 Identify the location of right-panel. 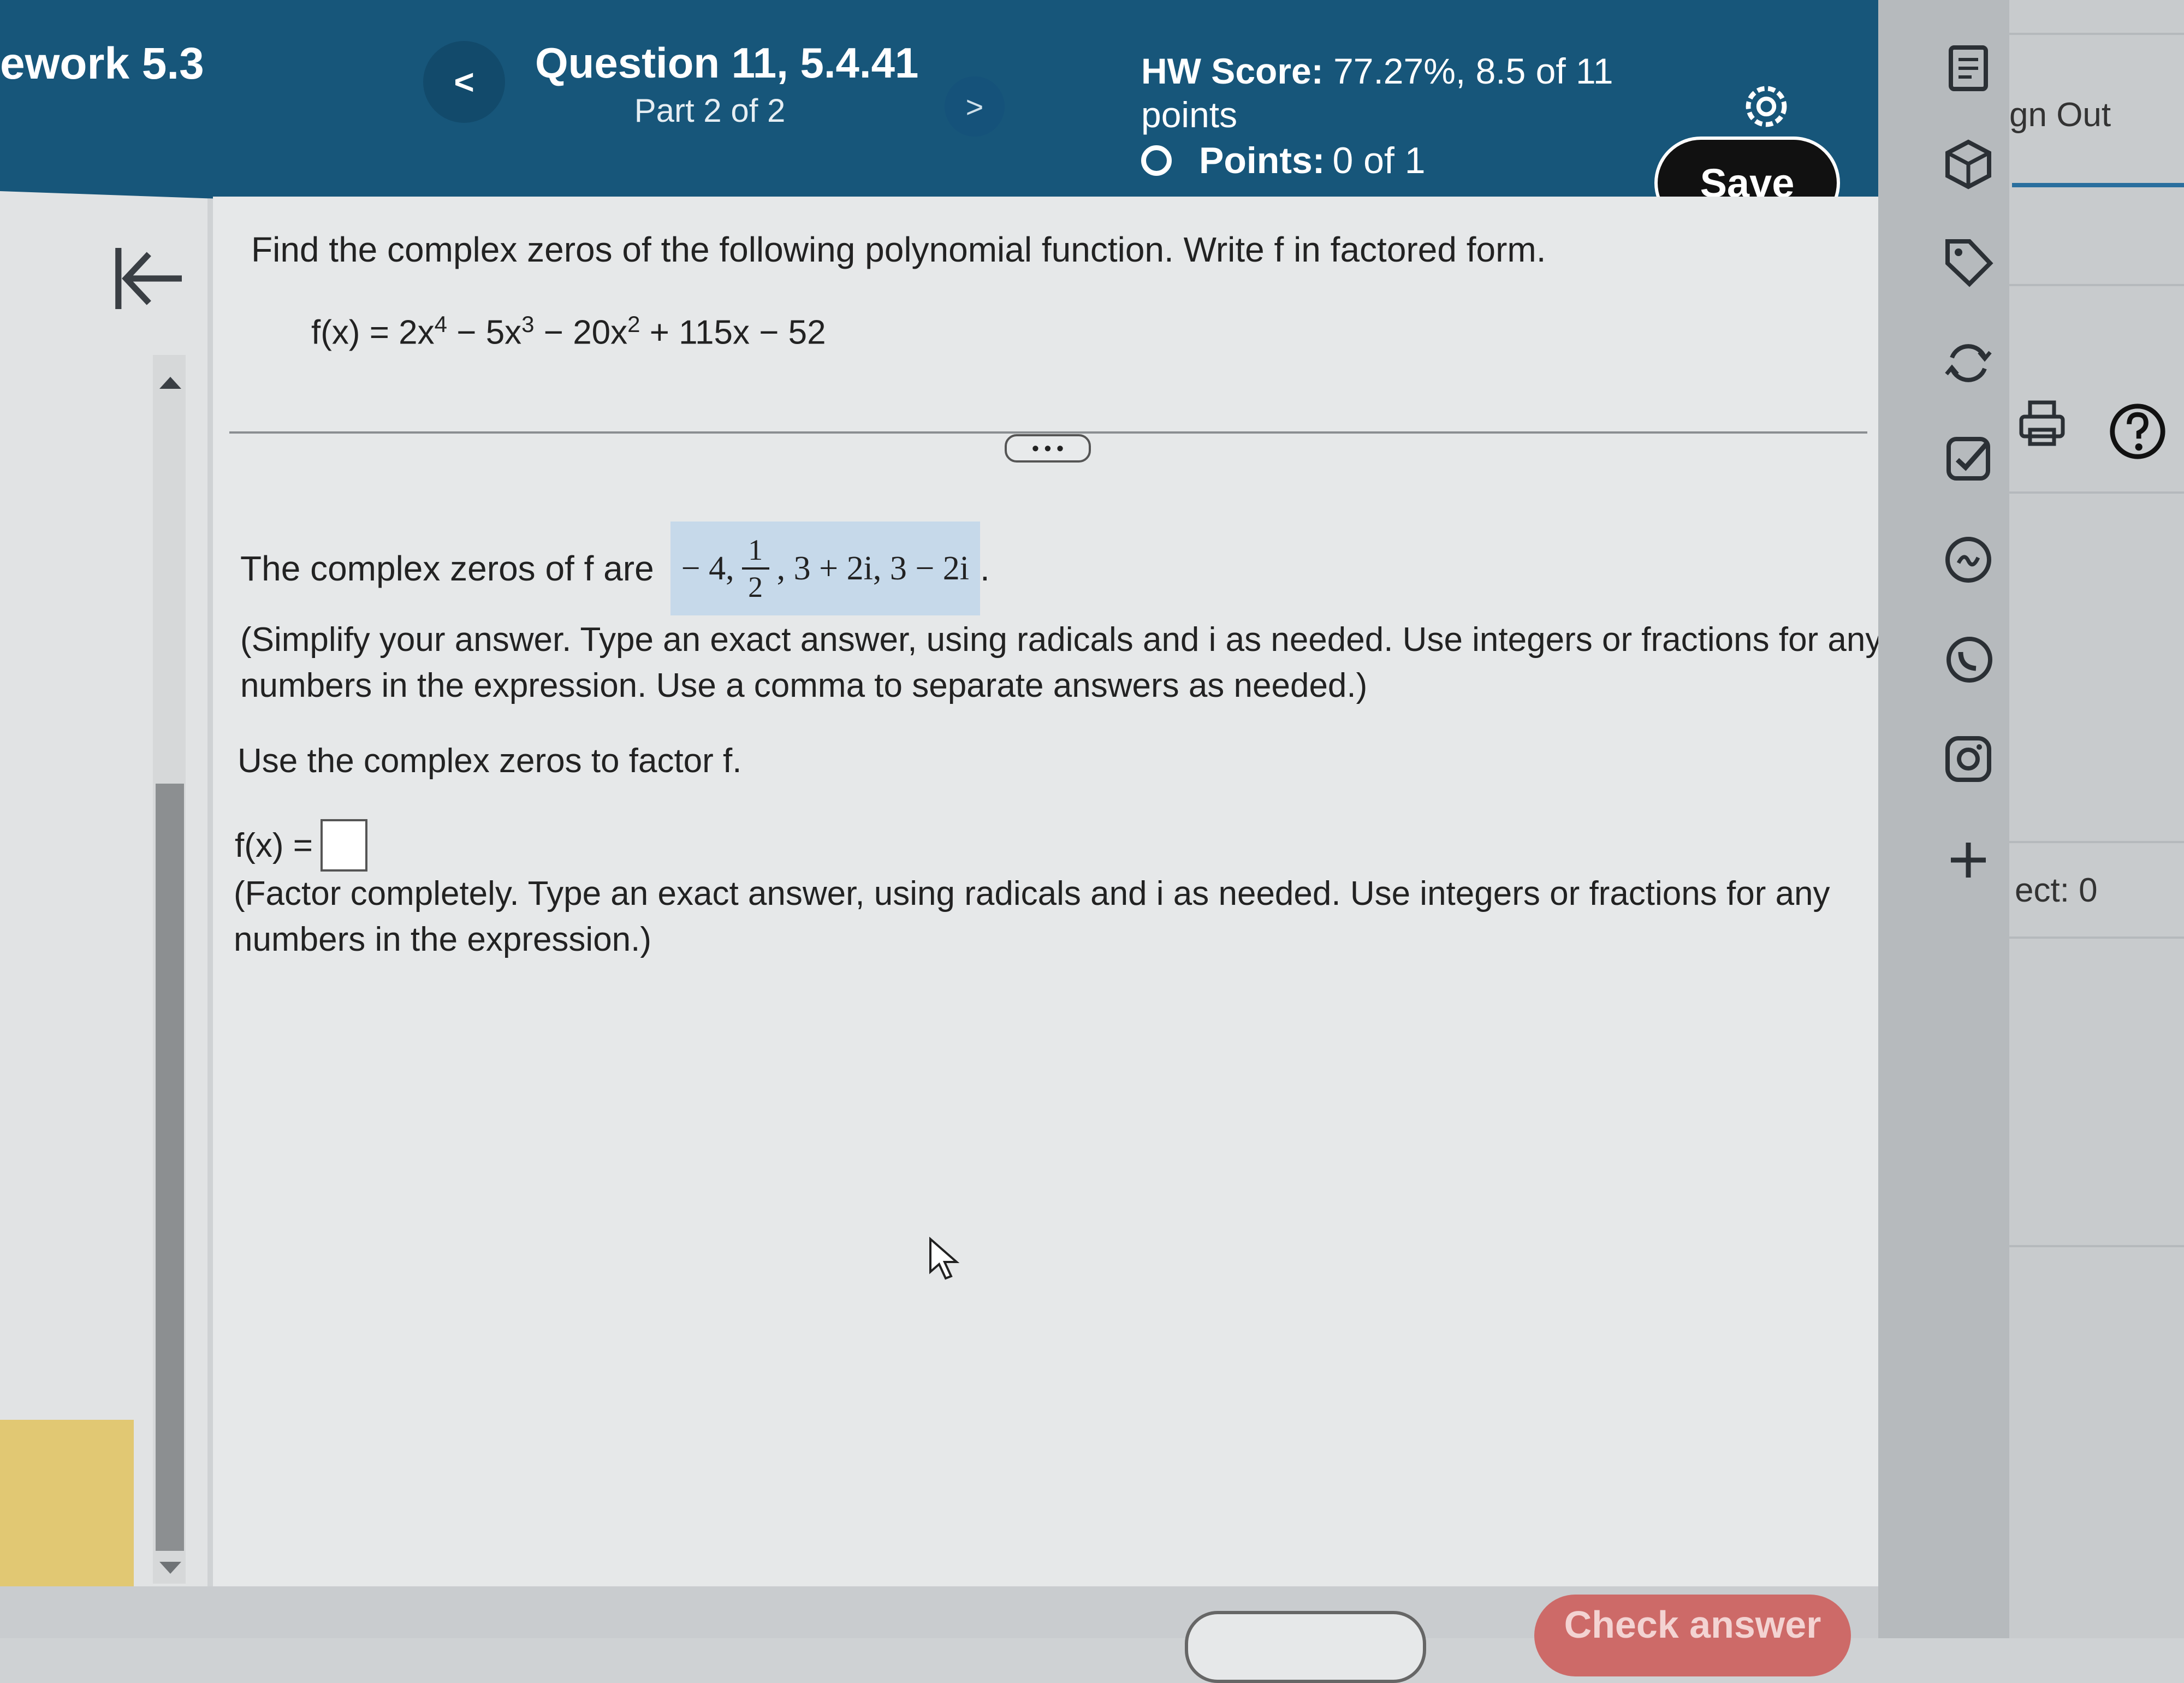
(2096, 819).